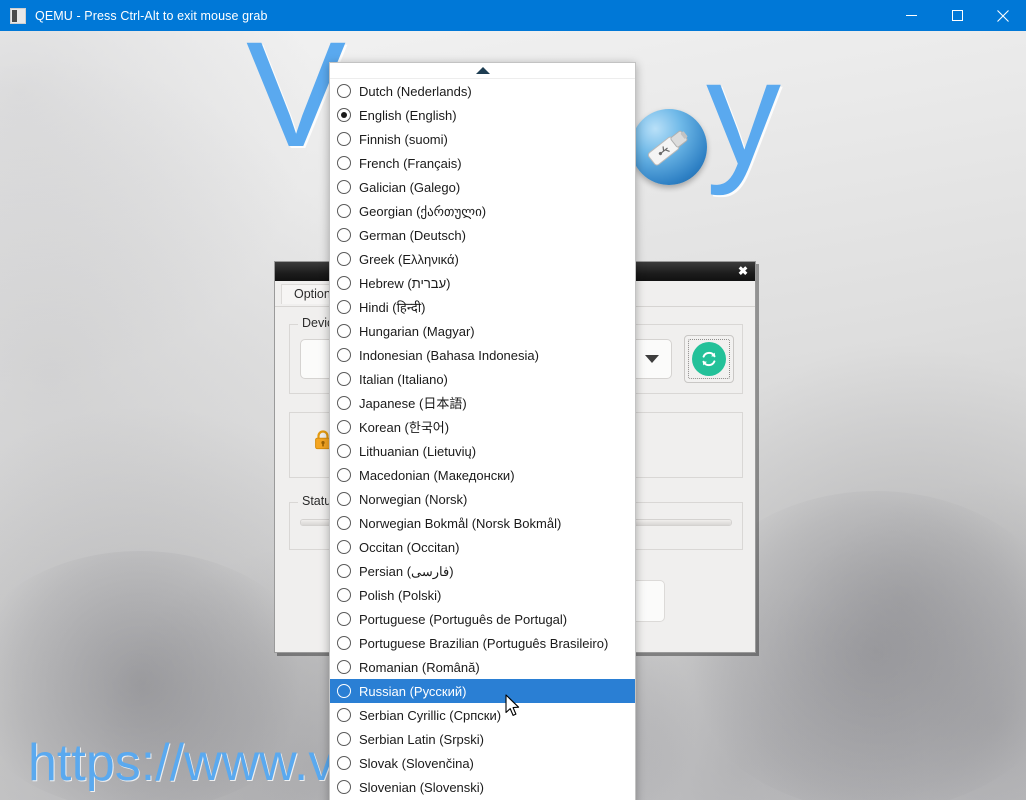 The width and height of the screenshot is (1026, 800). I want to click on maximize-button, so click(957, 15).